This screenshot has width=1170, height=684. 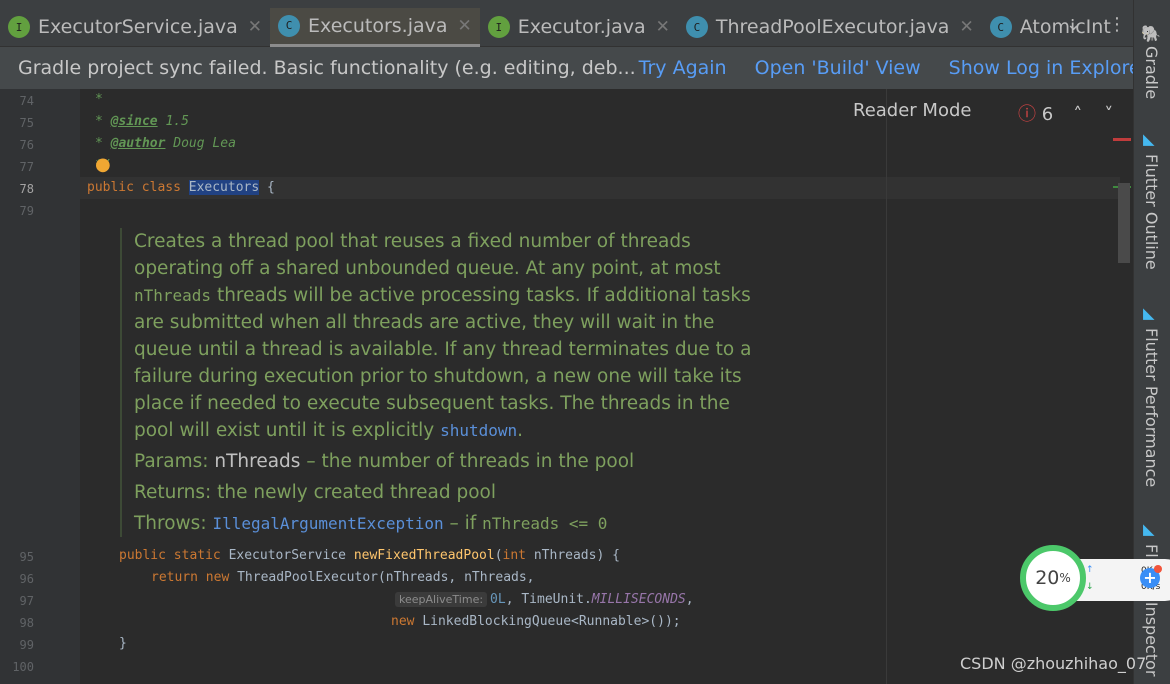 What do you see at coordinates (1073, 24) in the screenshot?
I see `chevron-down-icon: ⌄` at bounding box center [1073, 24].